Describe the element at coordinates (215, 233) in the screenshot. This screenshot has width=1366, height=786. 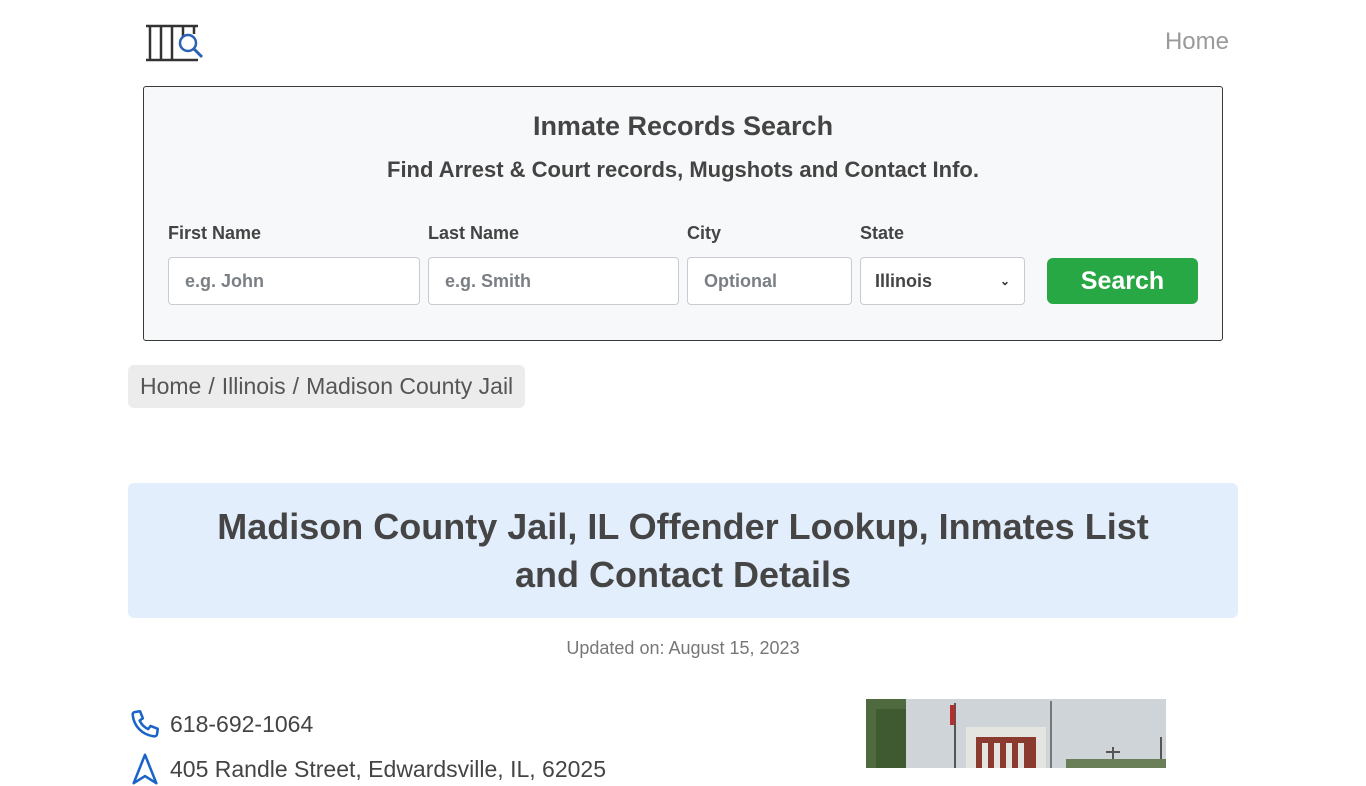
I see `first-name-label: First Name` at that location.